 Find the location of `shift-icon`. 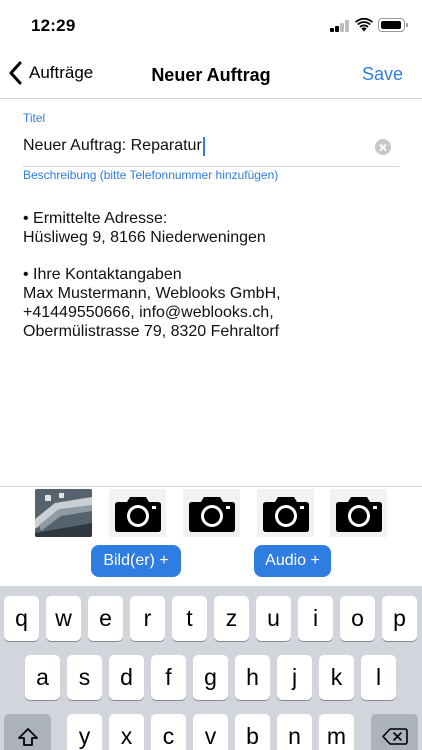

shift-icon is located at coordinates (27, 736).